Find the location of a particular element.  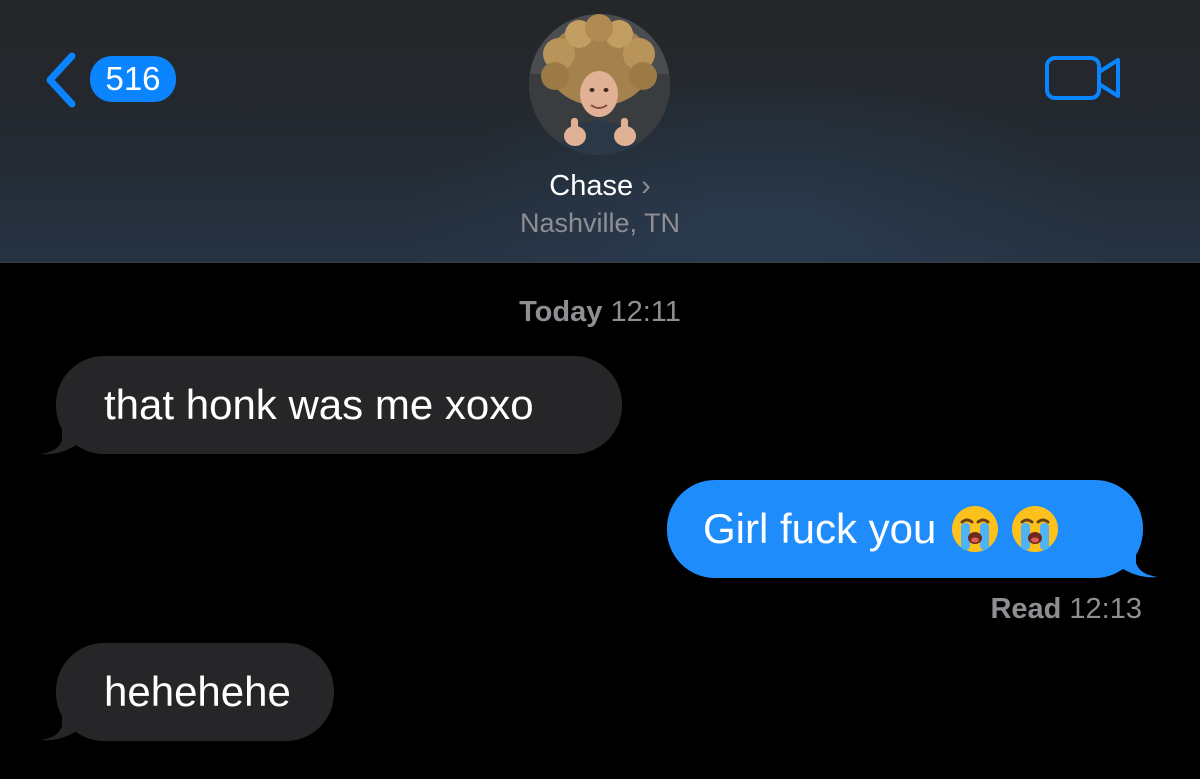

contact-avatar is located at coordinates (599, 84).